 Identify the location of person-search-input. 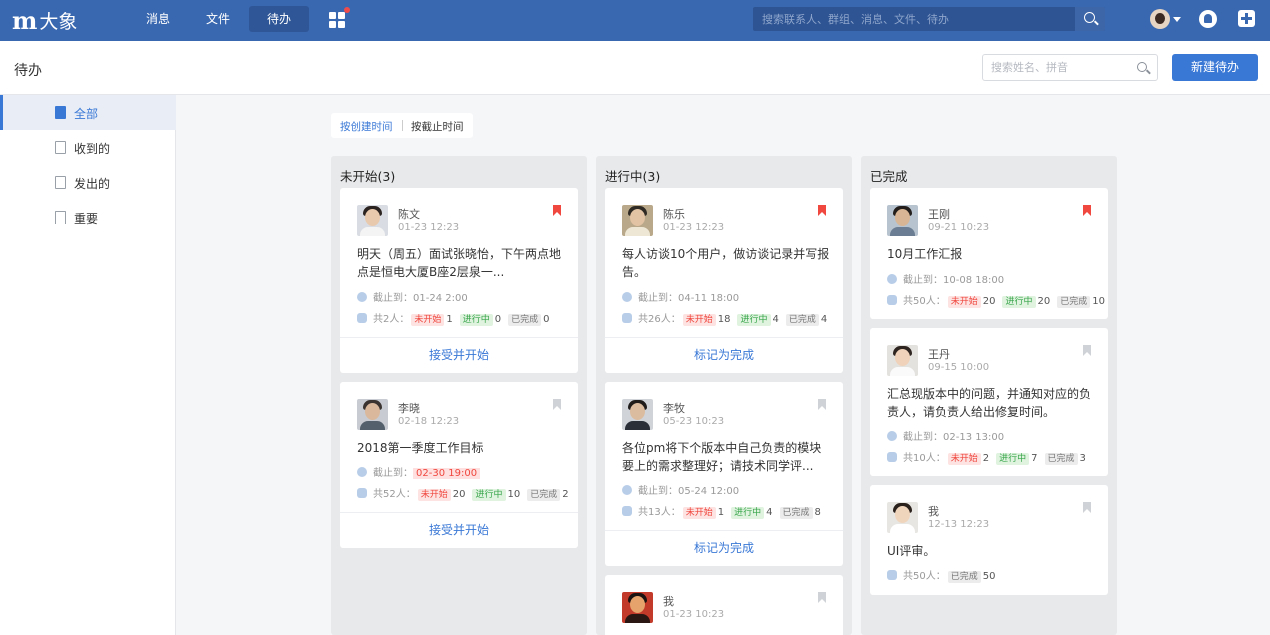
(1055, 67).